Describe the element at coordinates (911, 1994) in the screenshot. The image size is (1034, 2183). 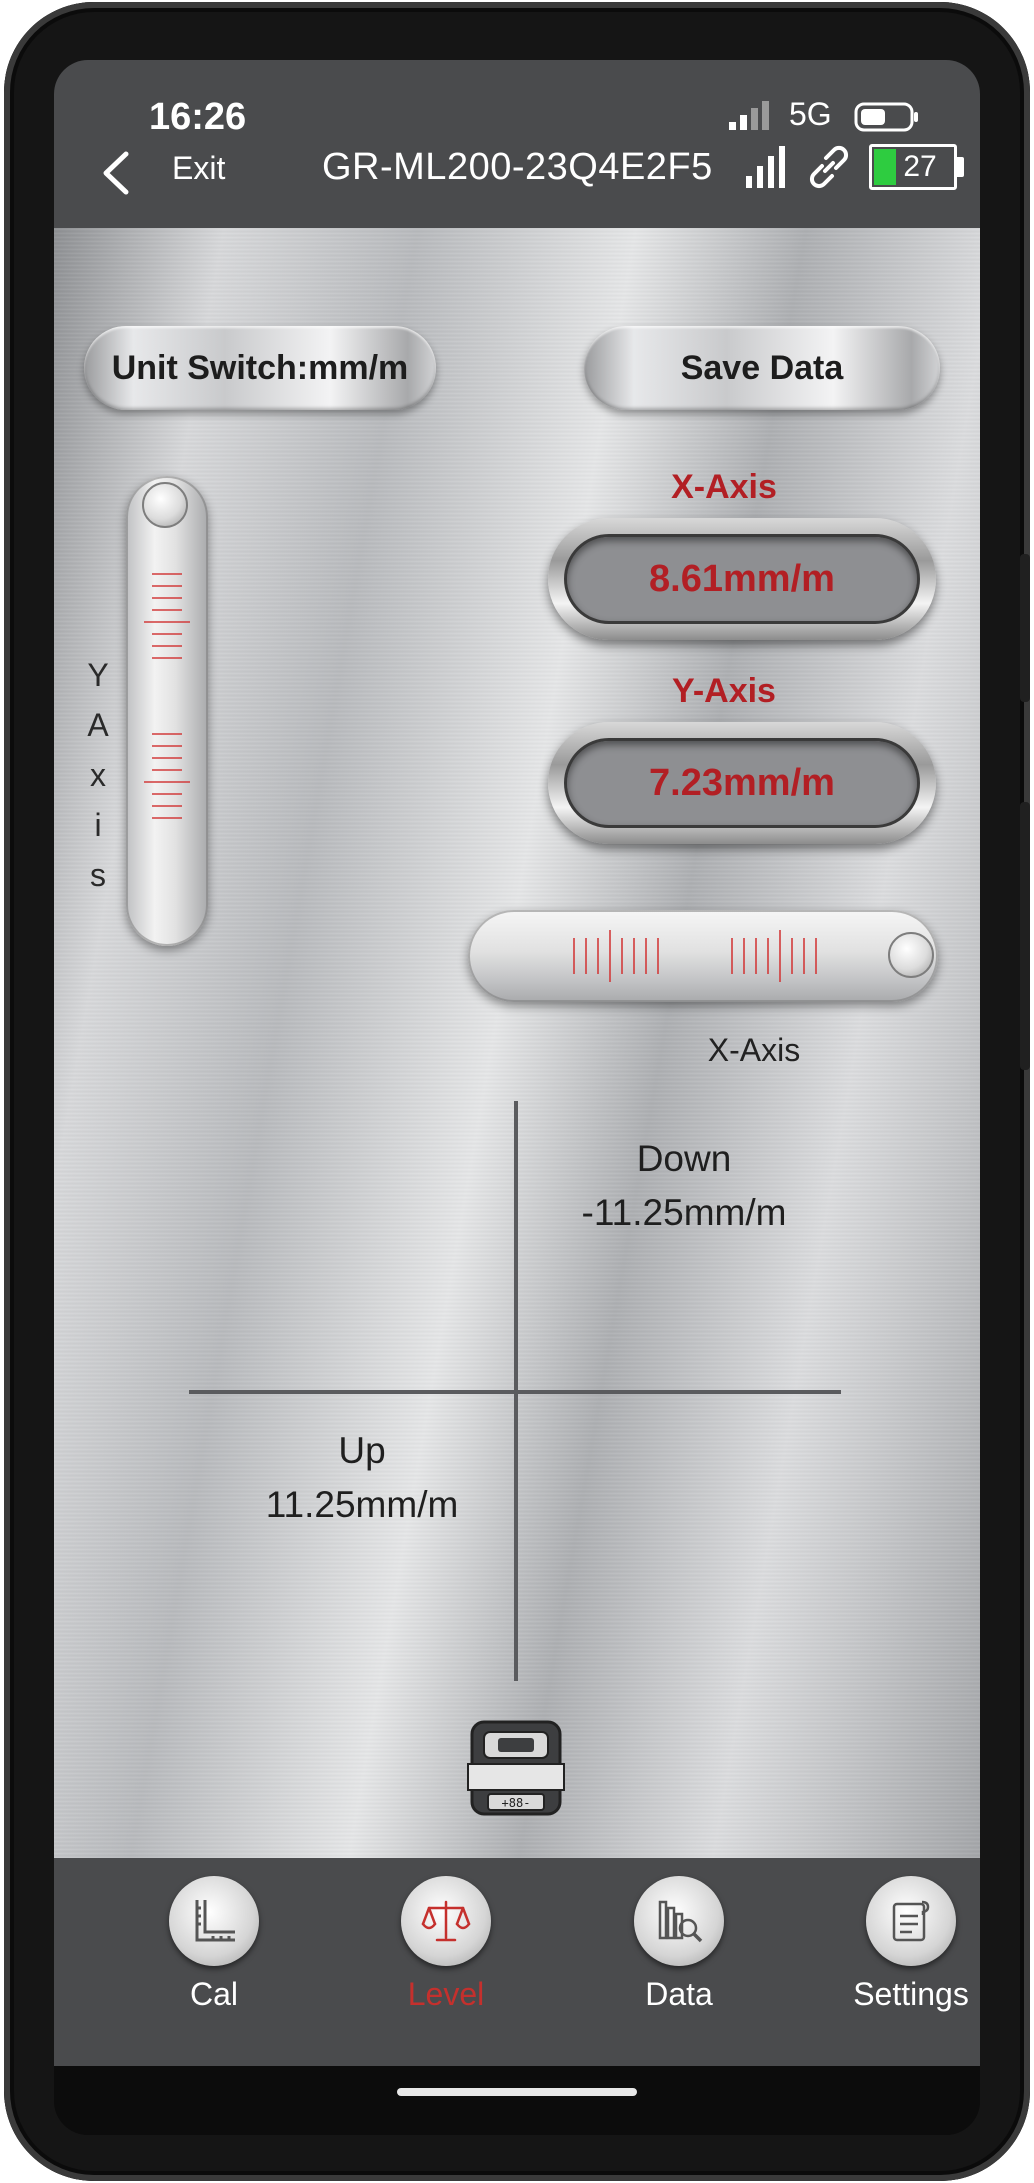
I see `nav-settings-label: Settings` at that location.